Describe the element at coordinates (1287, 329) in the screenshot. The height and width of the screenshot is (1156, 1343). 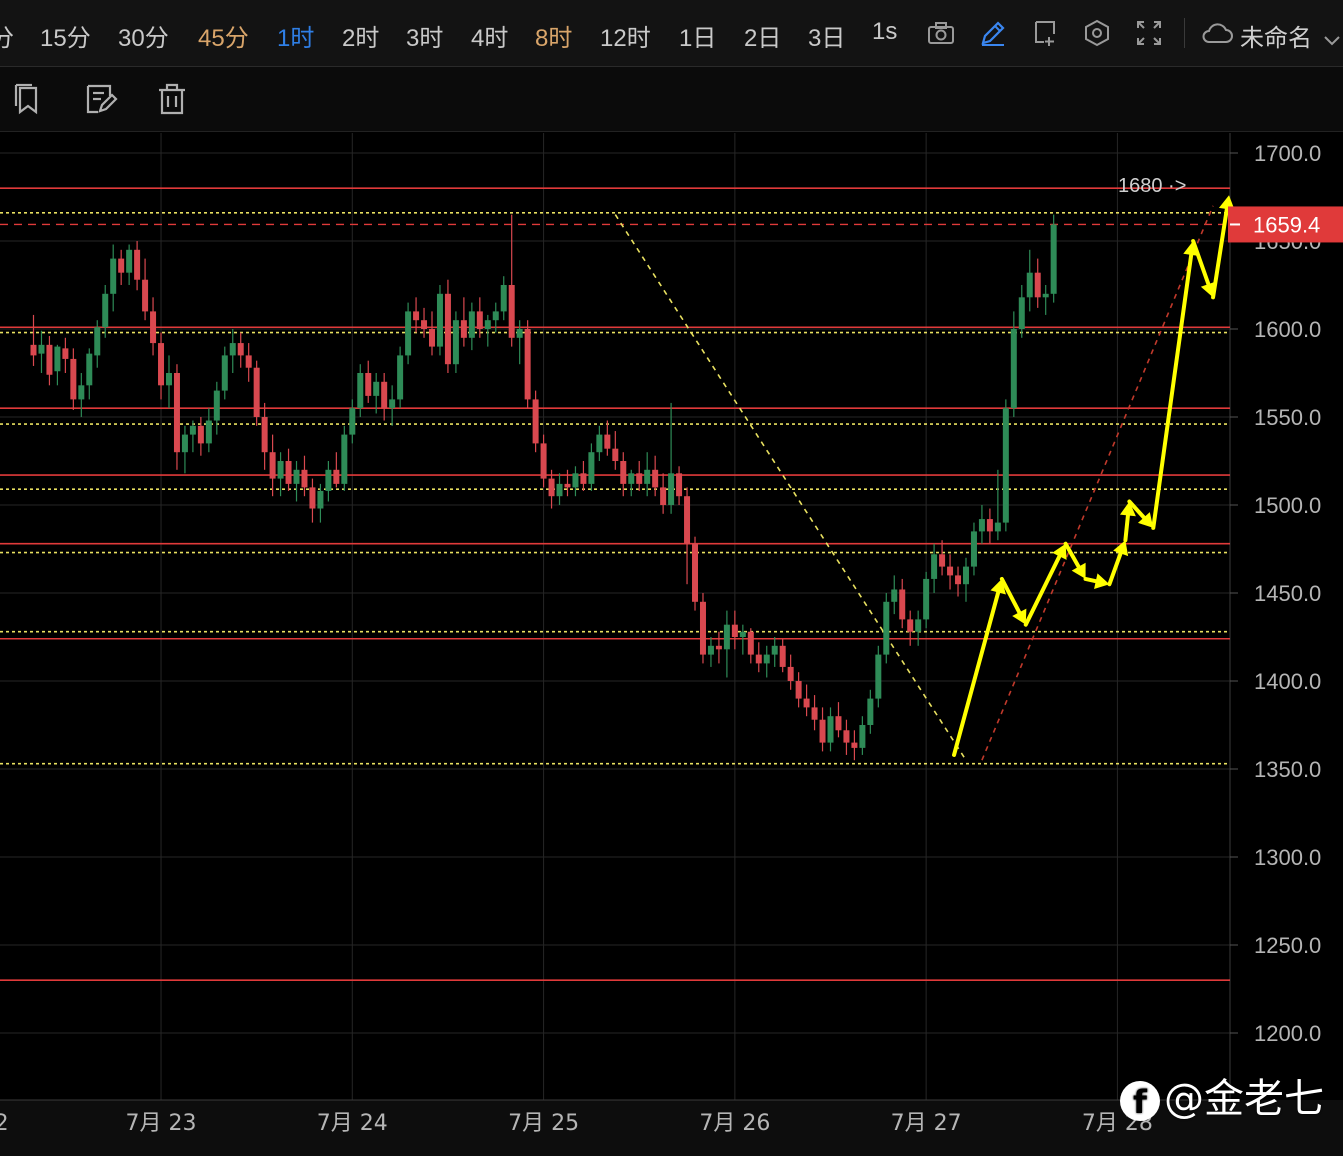
I see `y-tick-label-2: 1600.0` at that location.